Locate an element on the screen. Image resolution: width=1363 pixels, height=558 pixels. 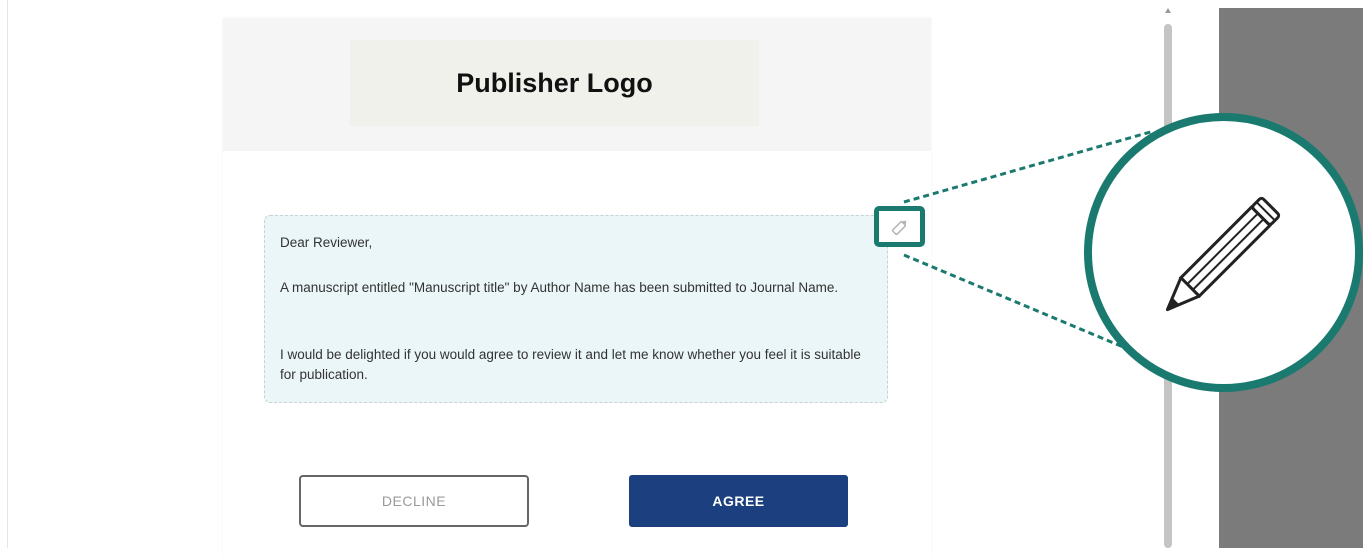
magnified-edit-callout is located at coordinates (1223, 252).